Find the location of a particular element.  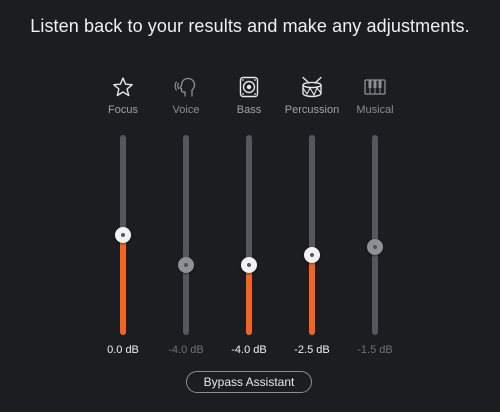

voice-slider is located at coordinates (186, 235).